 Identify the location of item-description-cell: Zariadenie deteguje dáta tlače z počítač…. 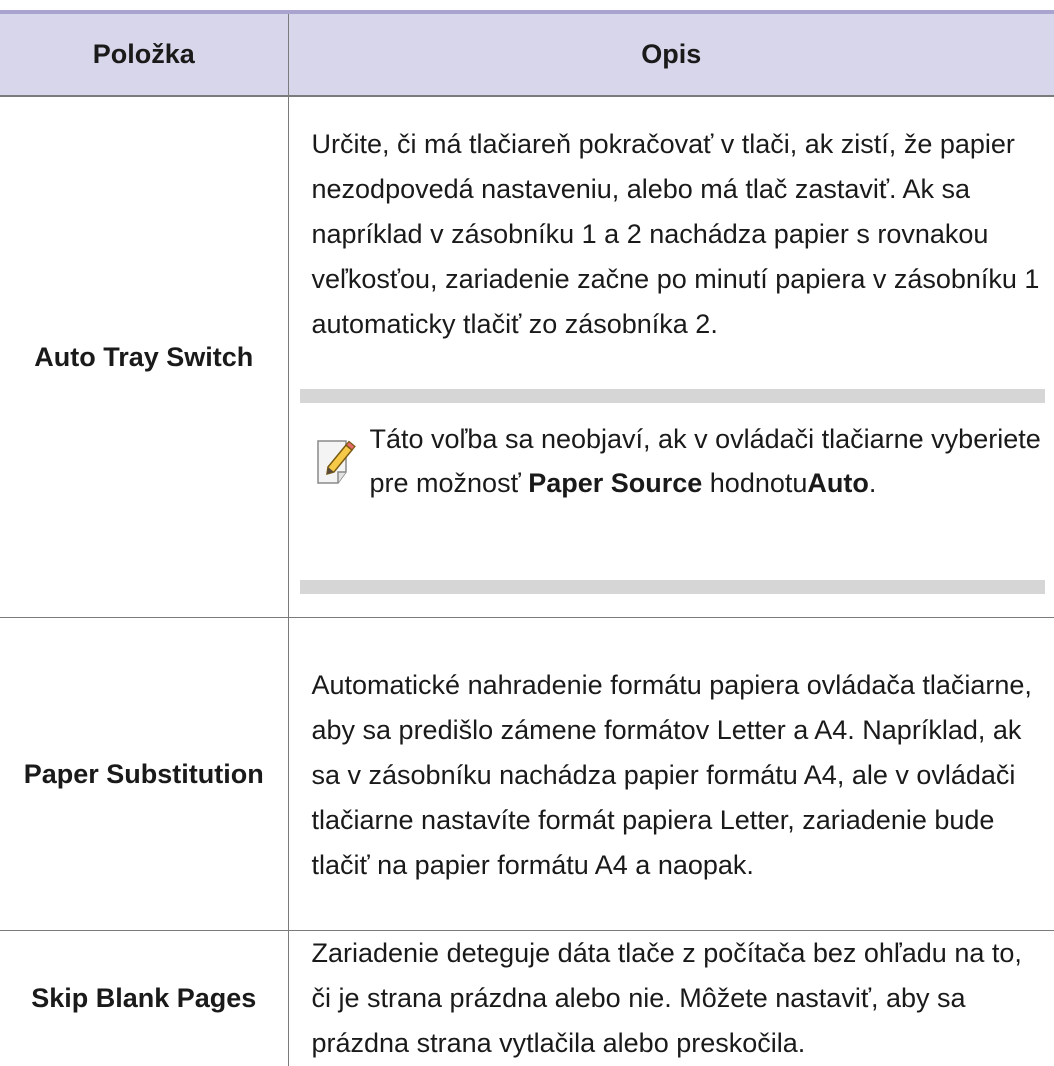
(671, 998).